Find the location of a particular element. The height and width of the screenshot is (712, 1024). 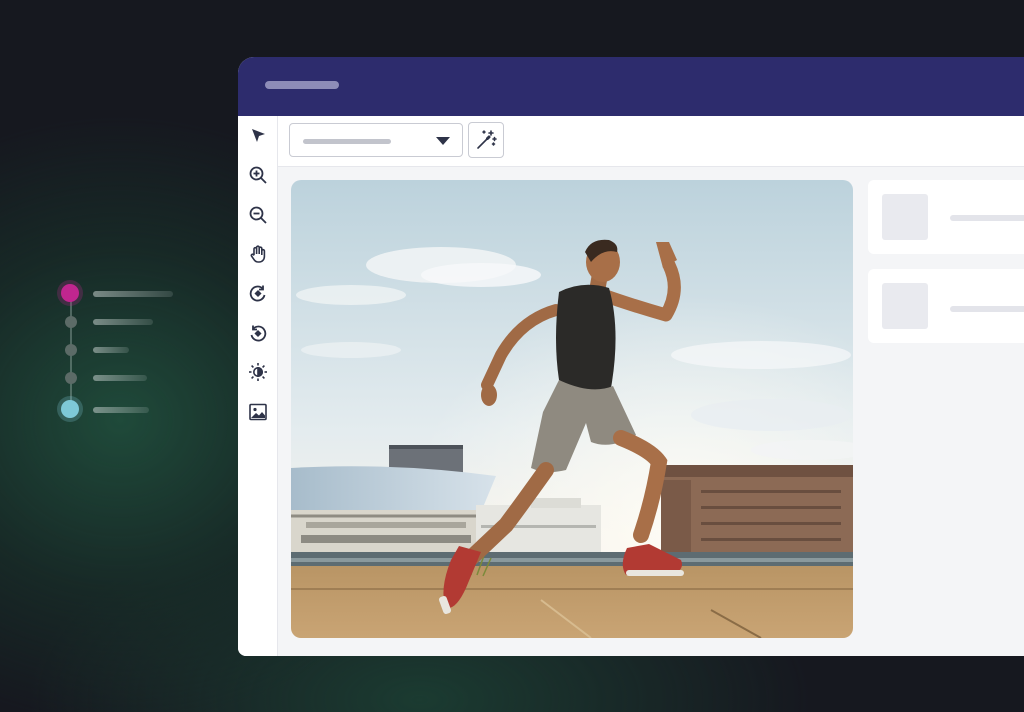

magic-wand-button is located at coordinates (486, 140).